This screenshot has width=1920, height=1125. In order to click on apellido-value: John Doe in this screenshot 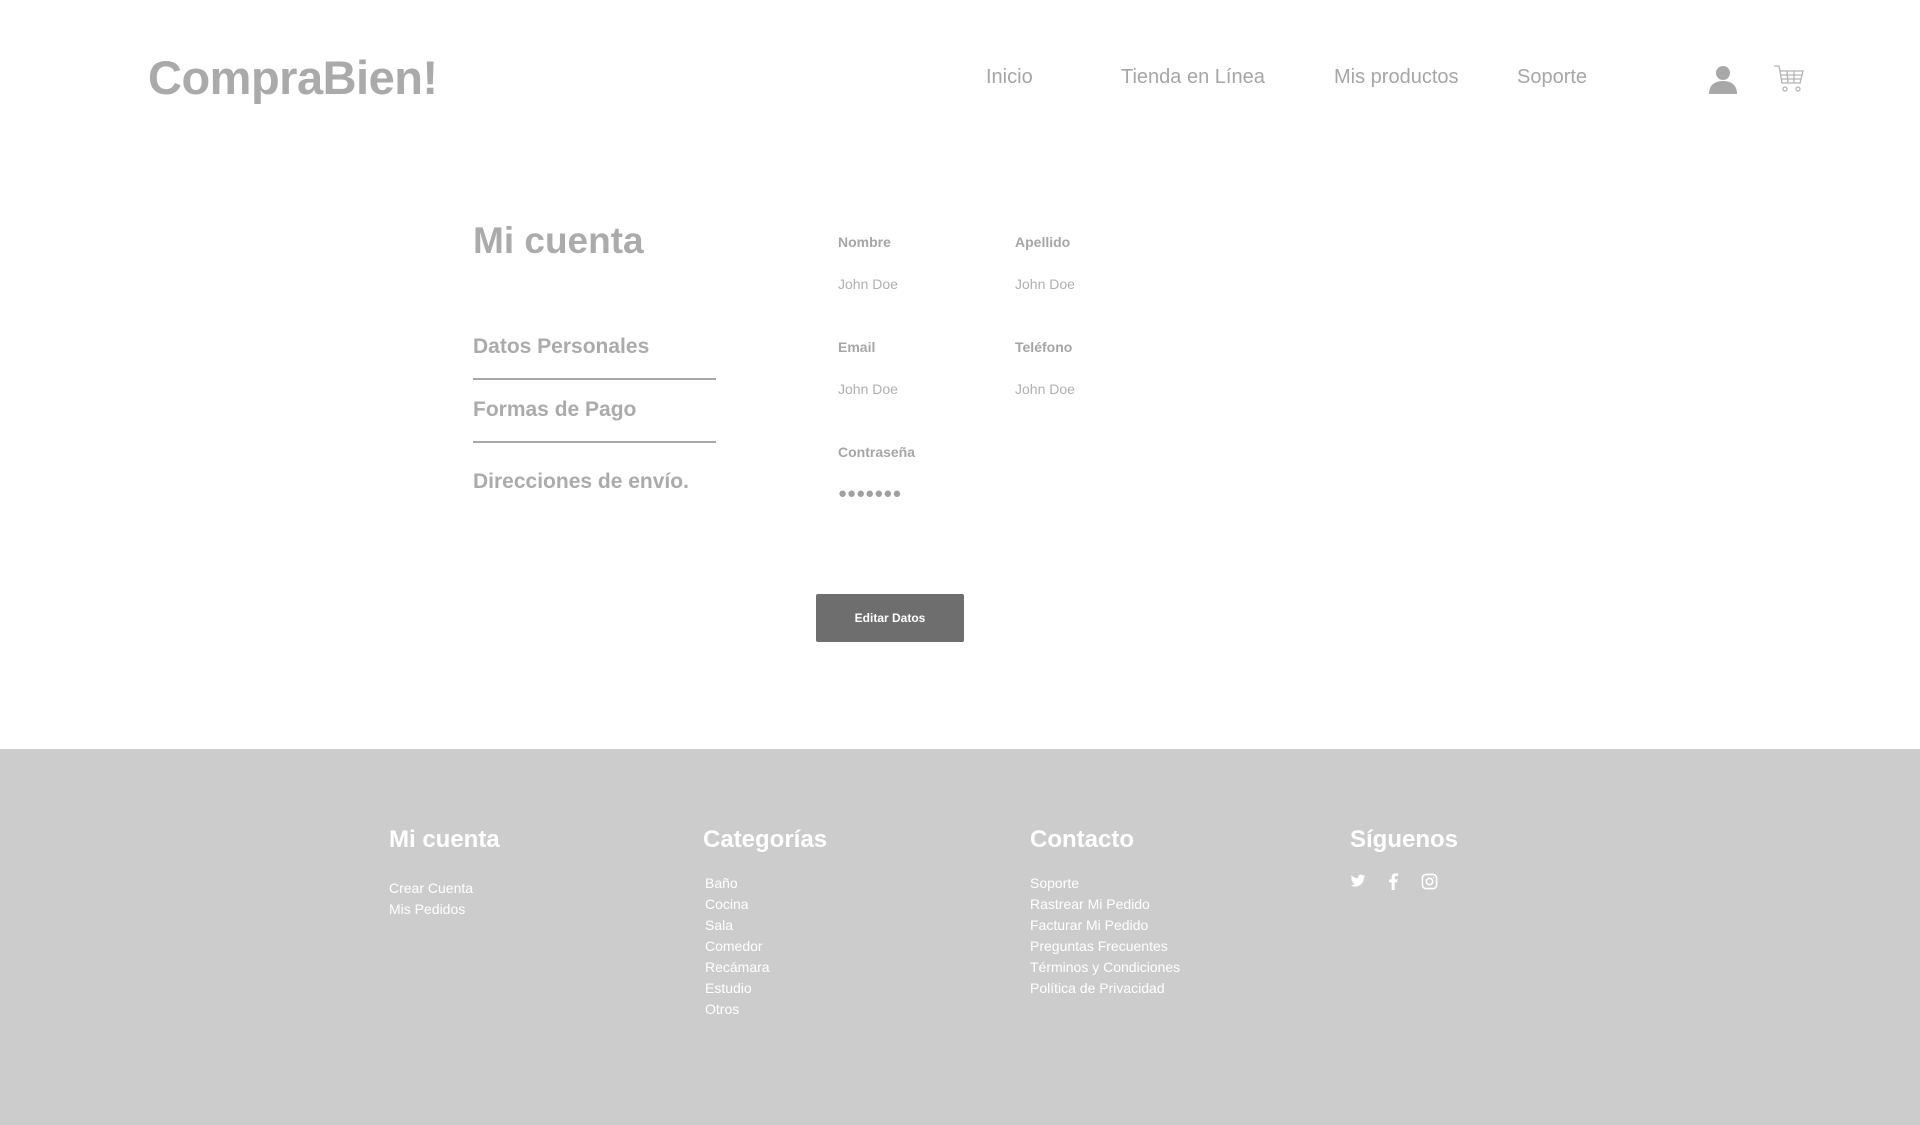, I will do `click(1045, 284)`.